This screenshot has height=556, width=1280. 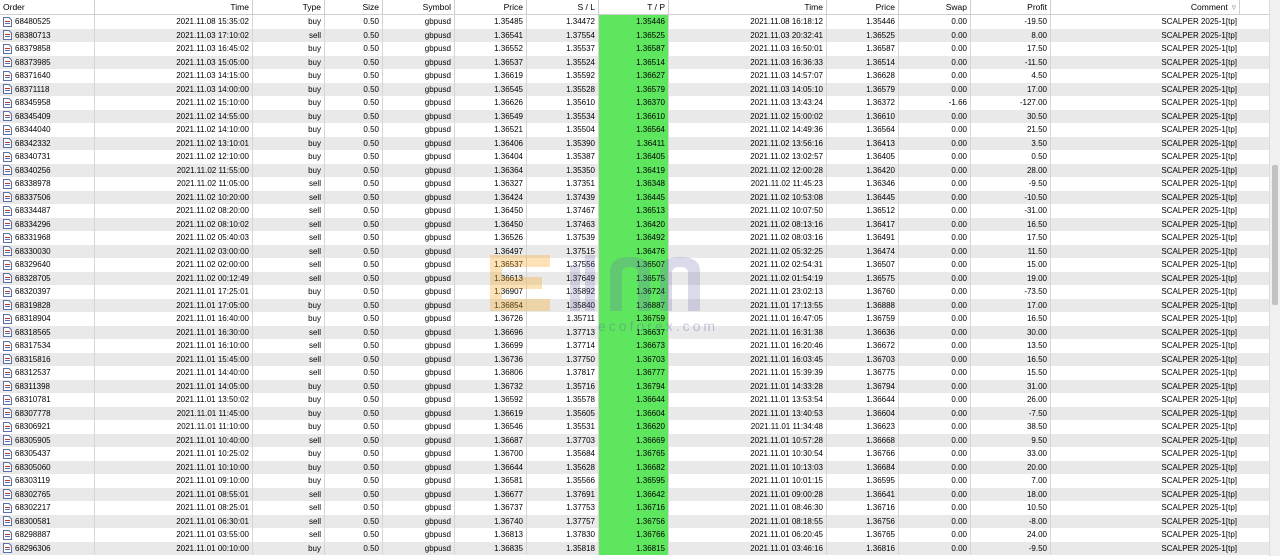 What do you see at coordinates (563, 359) in the screenshot?
I see `cell-stop-loss: 1.37750` at bounding box center [563, 359].